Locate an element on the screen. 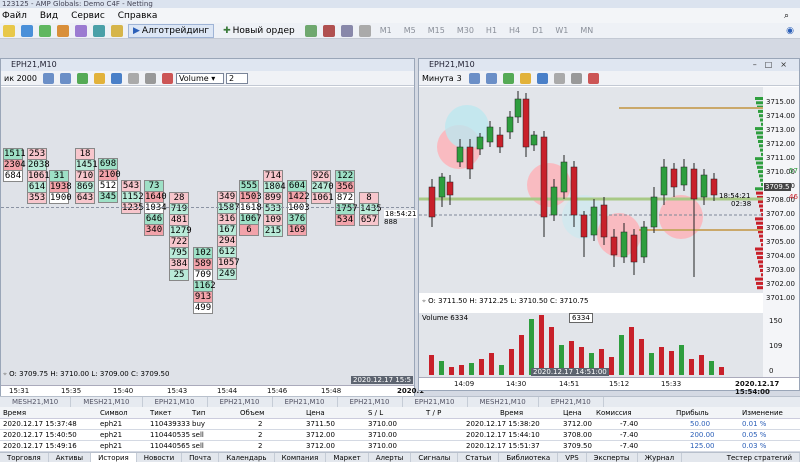 The image size is (800, 462). left-crosshair-icon is located at coordinates (150, 78).